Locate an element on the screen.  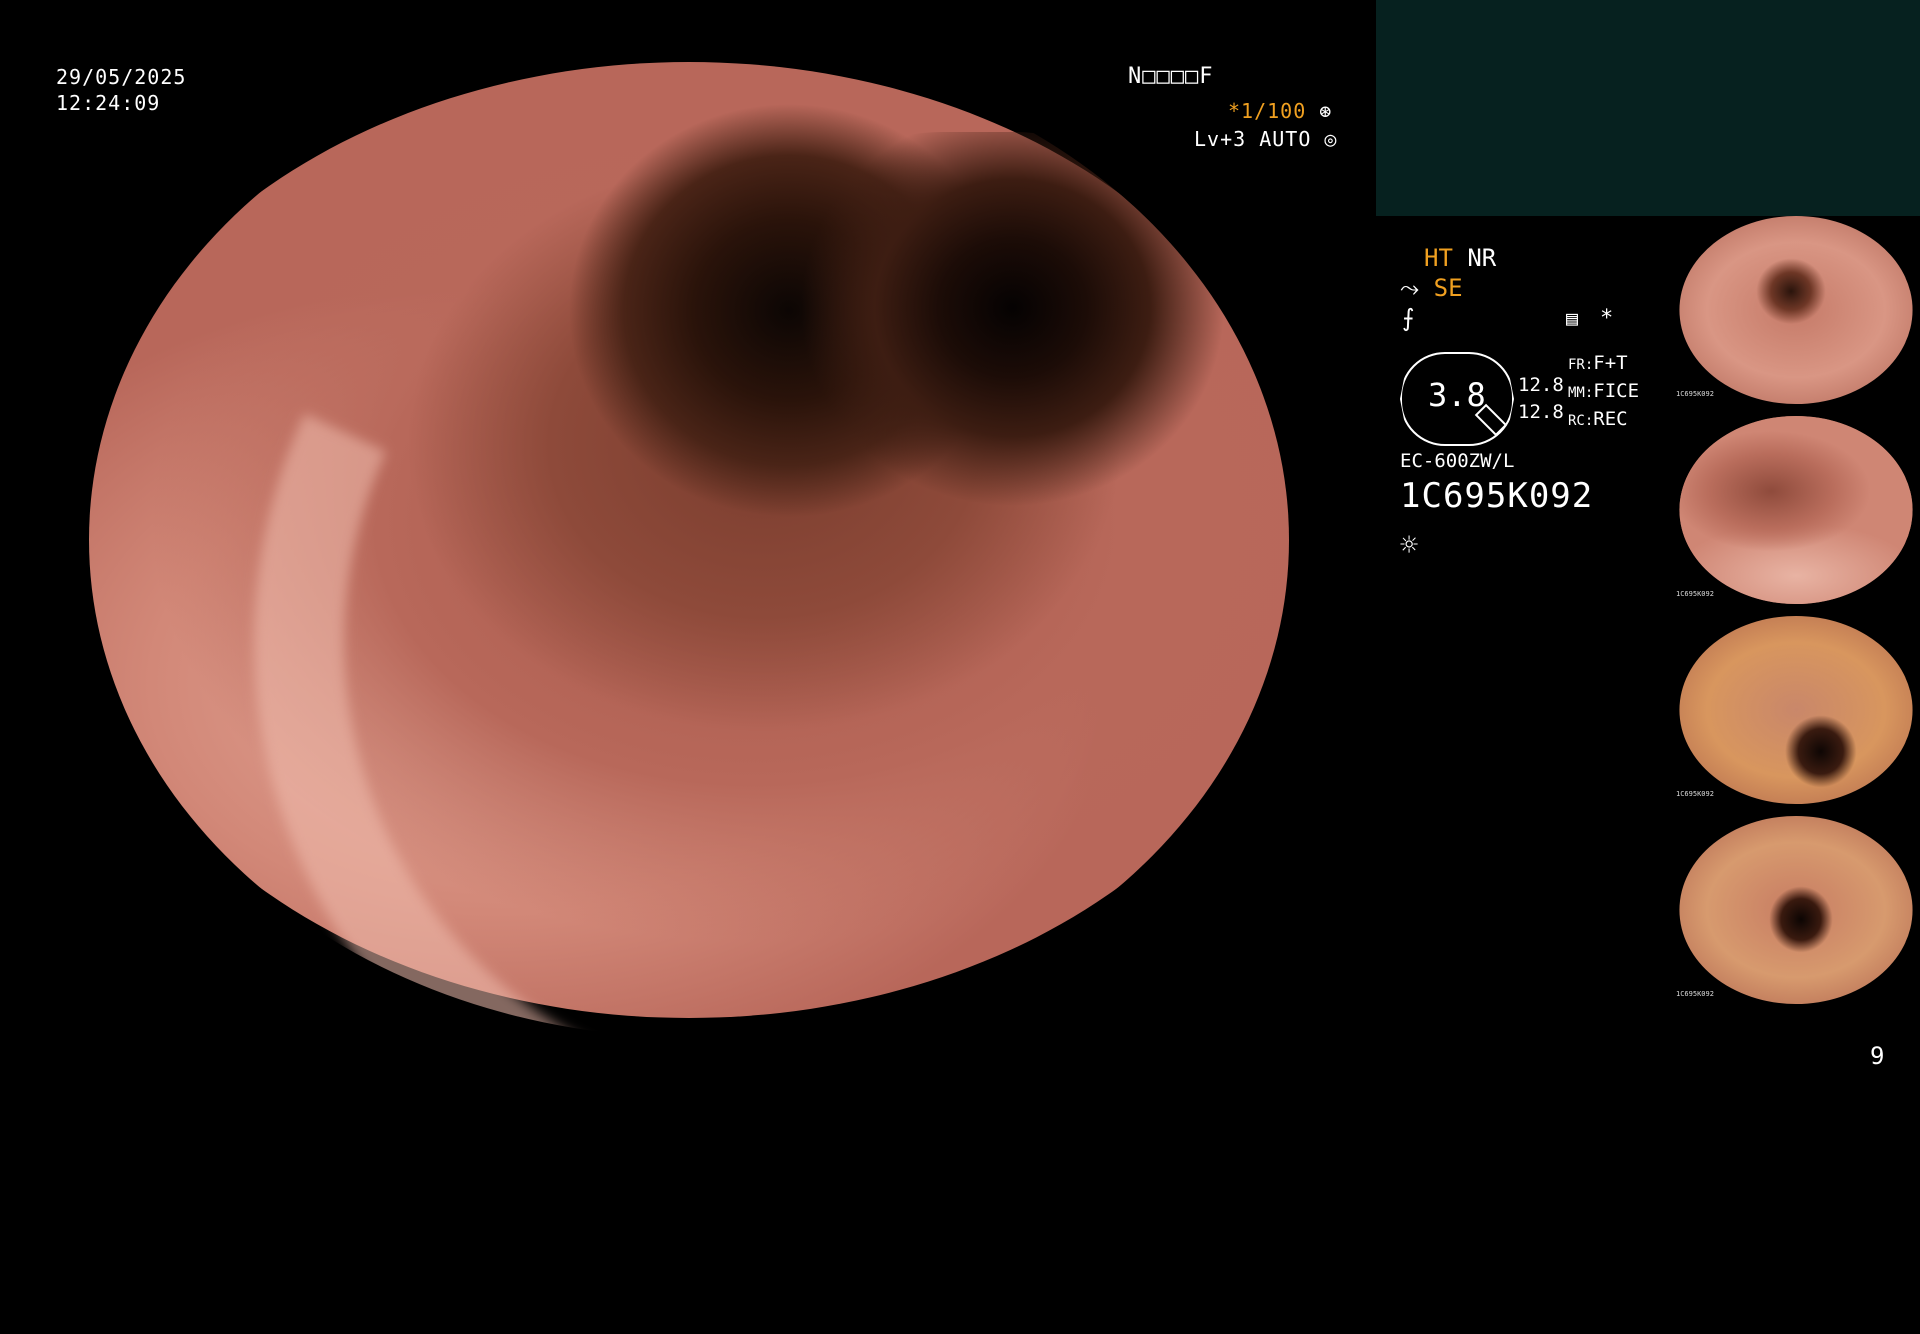
thumbnail-1: 1C695K092 is located at coordinates (1796, 310).